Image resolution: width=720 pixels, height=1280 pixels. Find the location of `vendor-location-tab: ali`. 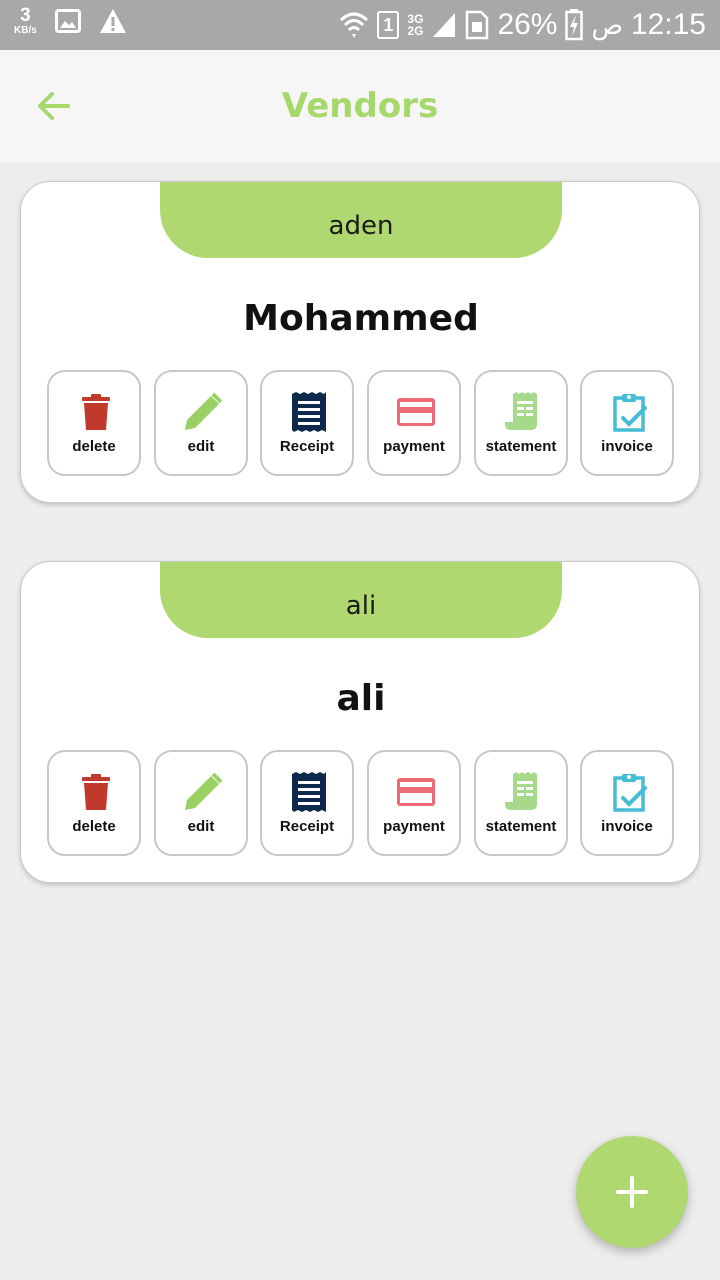

vendor-location-tab: ali is located at coordinates (361, 600).